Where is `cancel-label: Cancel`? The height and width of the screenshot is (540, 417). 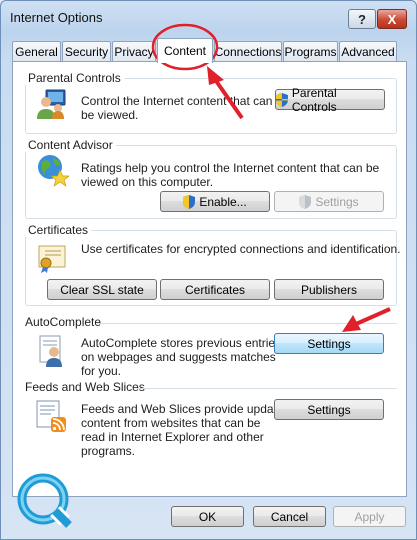
cancel-label: Cancel is located at coordinates (289, 516).